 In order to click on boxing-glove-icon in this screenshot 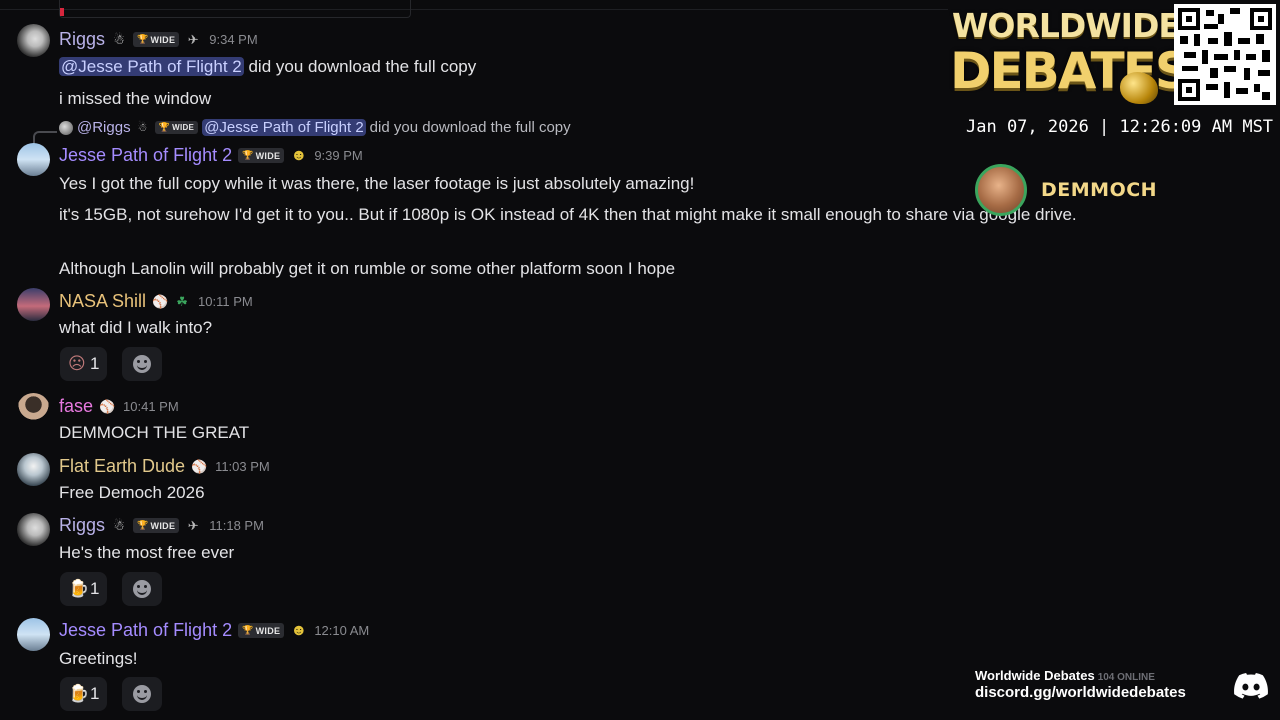, I will do `click(1139, 88)`.